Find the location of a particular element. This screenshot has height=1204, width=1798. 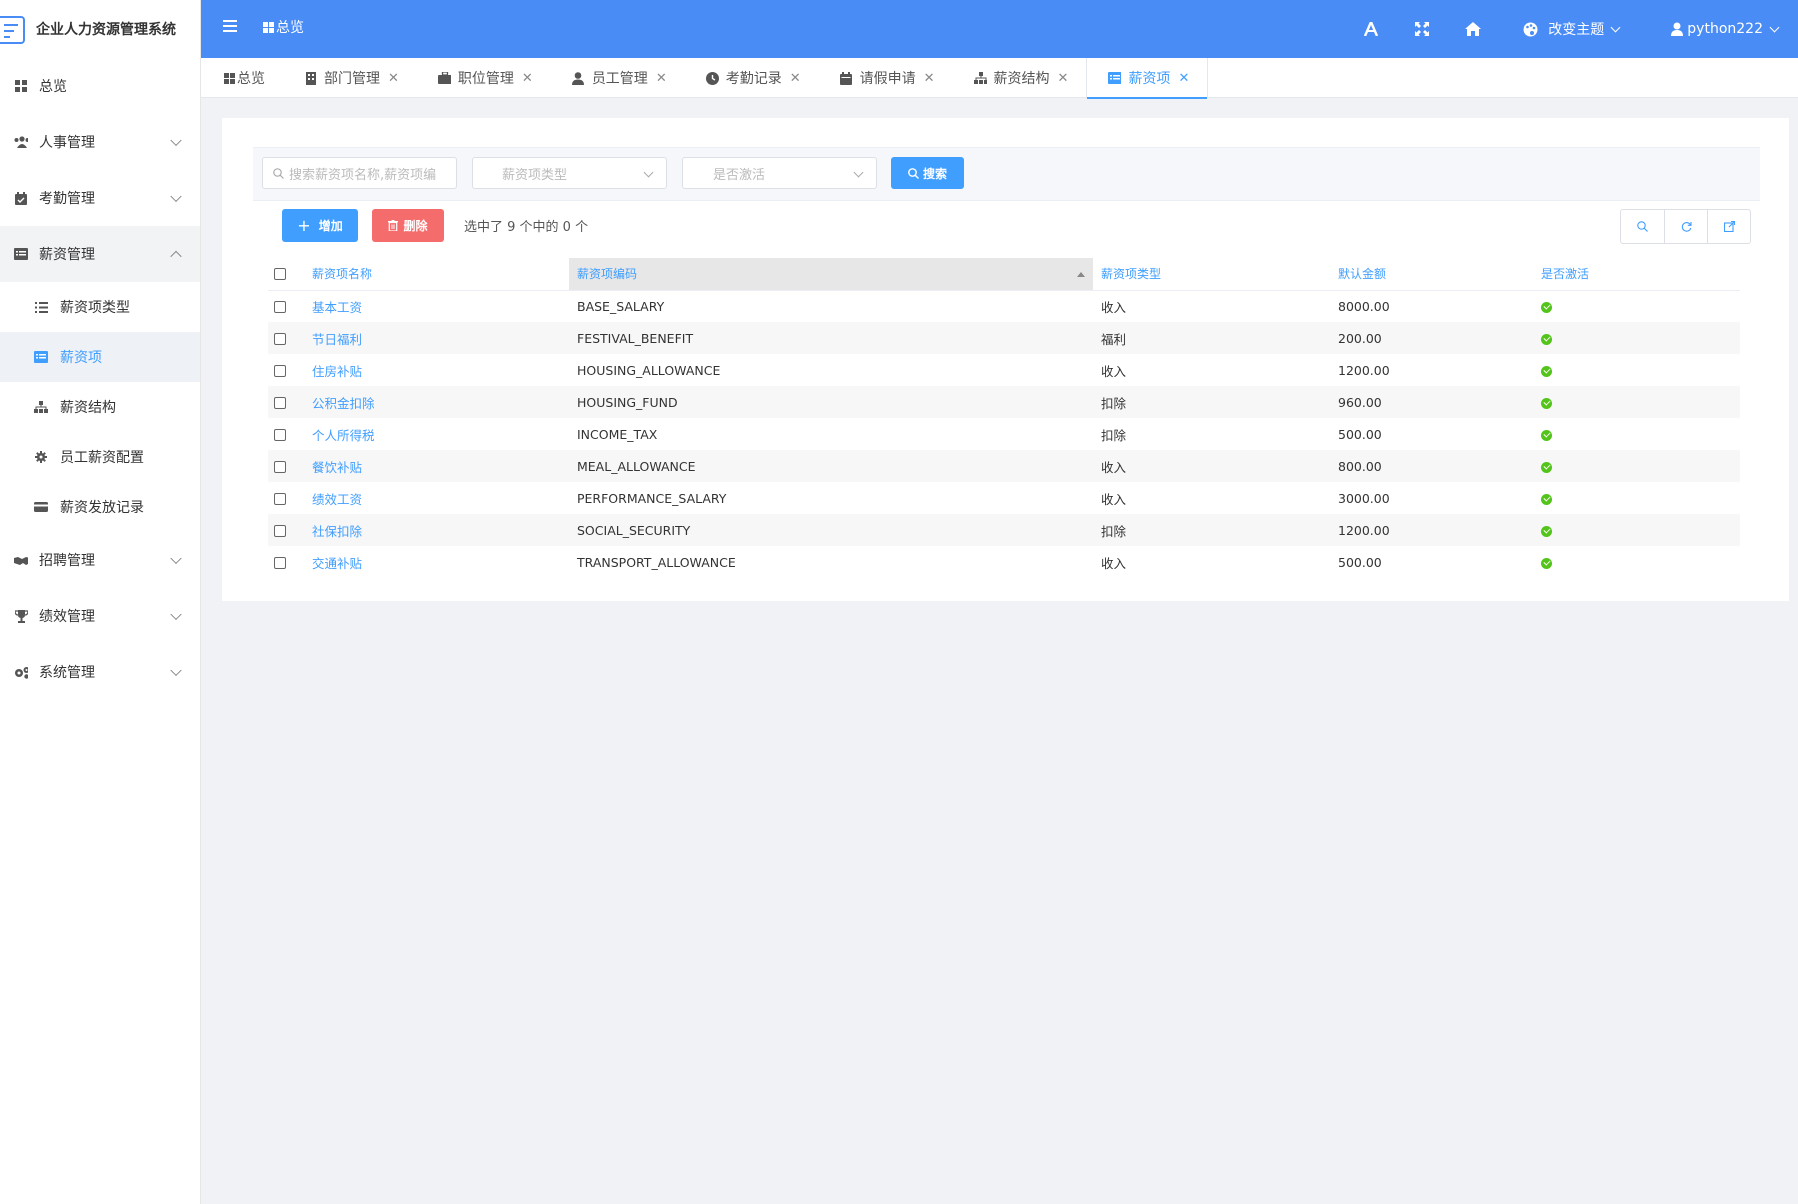

refresh-button is located at coordinates (1685, 226).